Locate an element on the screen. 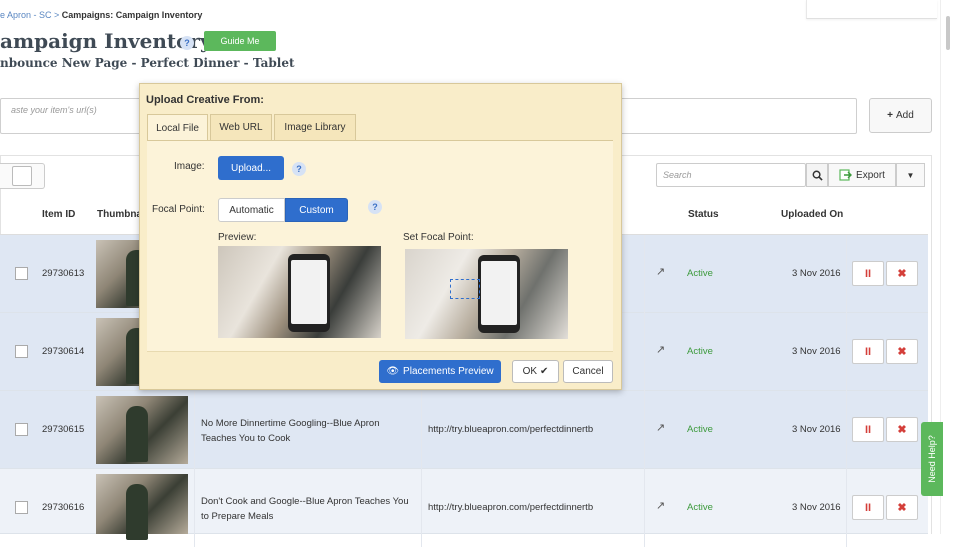 The width and height of the screenshot is (968, 547). scrollbar-thumb is located at coordinates (948, 33).